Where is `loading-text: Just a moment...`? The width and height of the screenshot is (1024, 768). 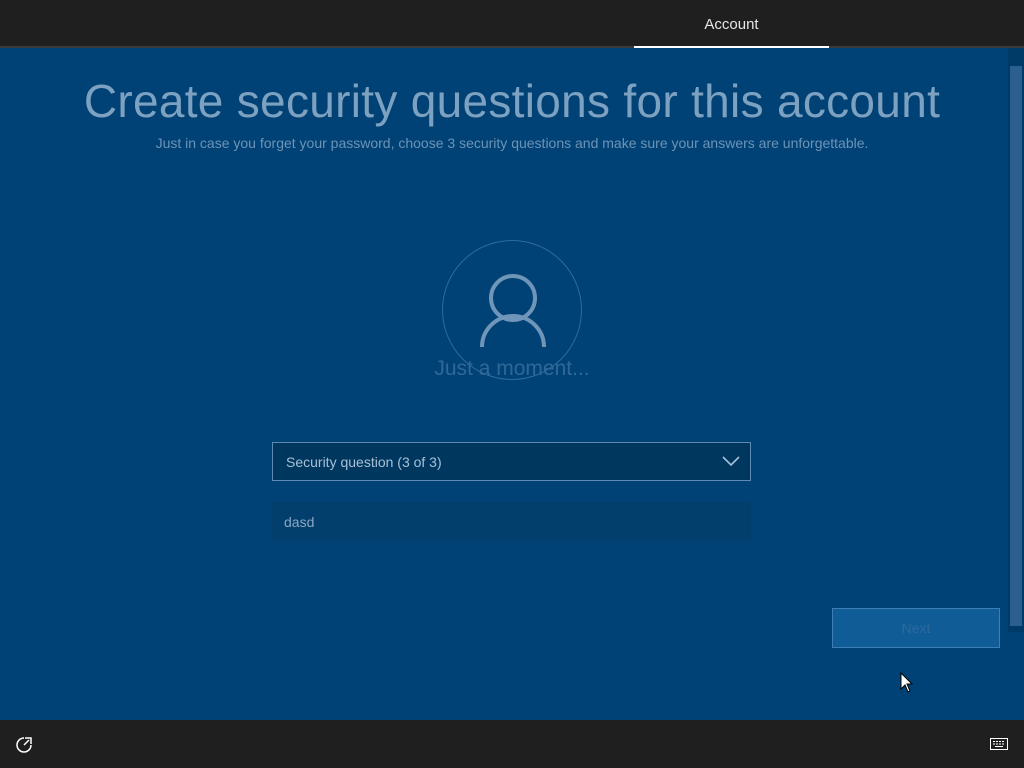
loading-text: Just a moment... is located at coordinates (512, 368).